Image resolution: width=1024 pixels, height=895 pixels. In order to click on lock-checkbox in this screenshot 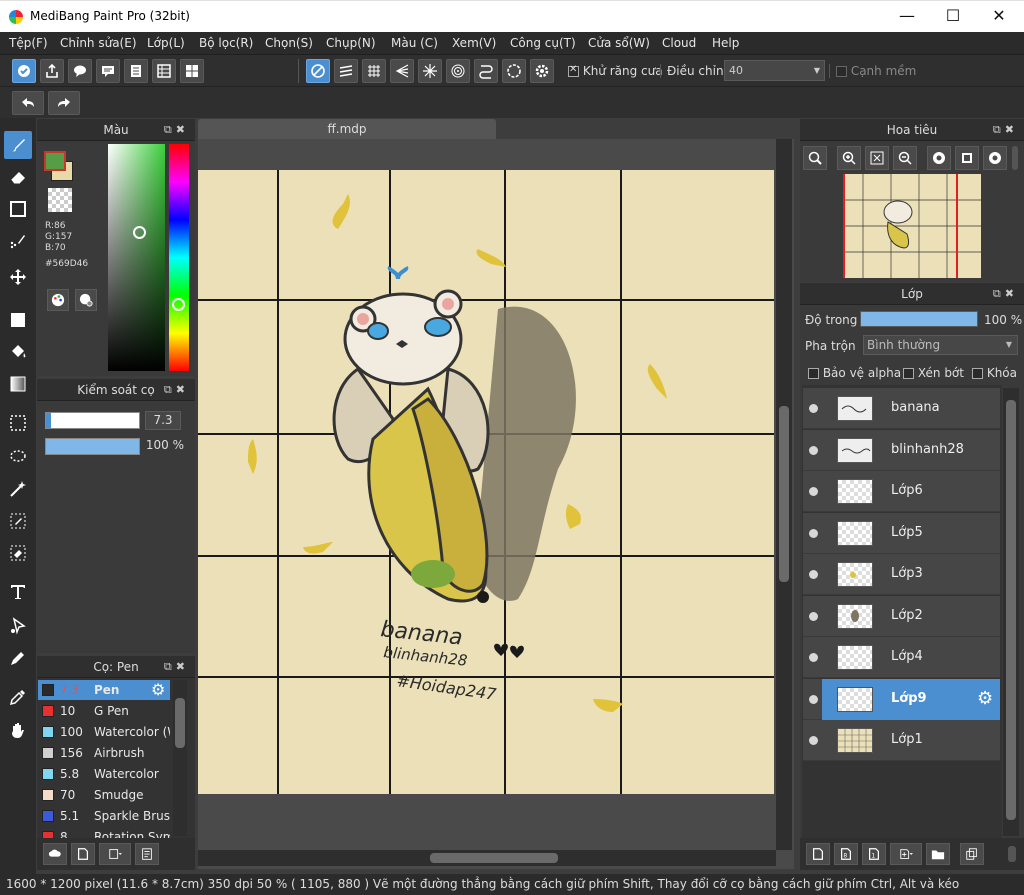, I will do `click(977, 373)`.